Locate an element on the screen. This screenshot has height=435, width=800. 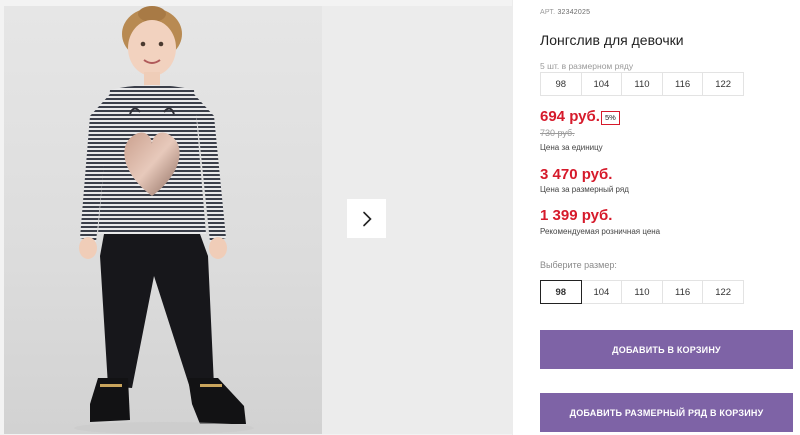
old-price: 730 руб. is located at coordinates (557, 133).